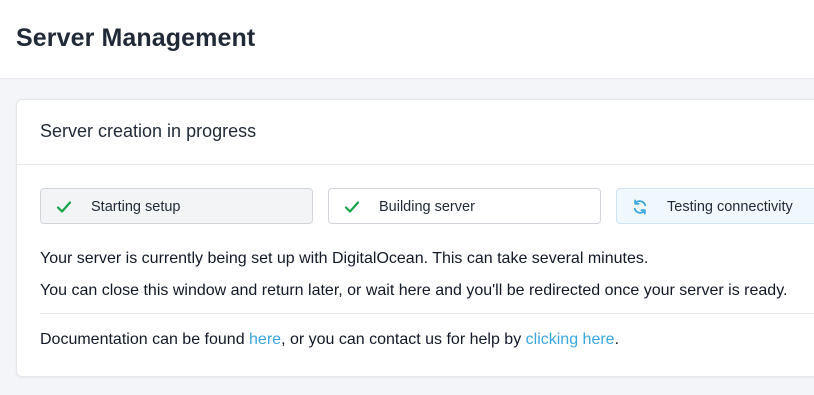 The image size is (814, 395). I want to click on doc-prefix-text: Documentation can be found, so click(145, 339).